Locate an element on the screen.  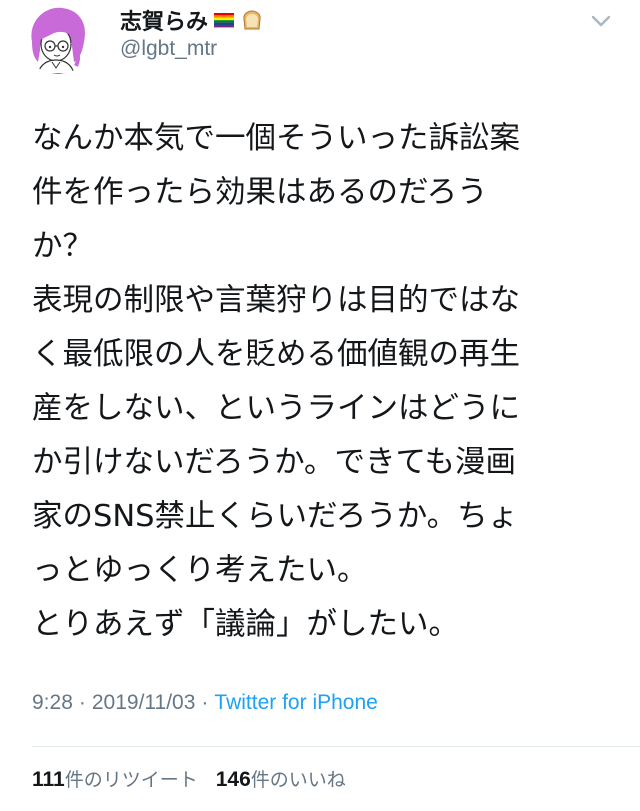
likes-stat: 146 件のいいね is located at coordinates (281, 778).